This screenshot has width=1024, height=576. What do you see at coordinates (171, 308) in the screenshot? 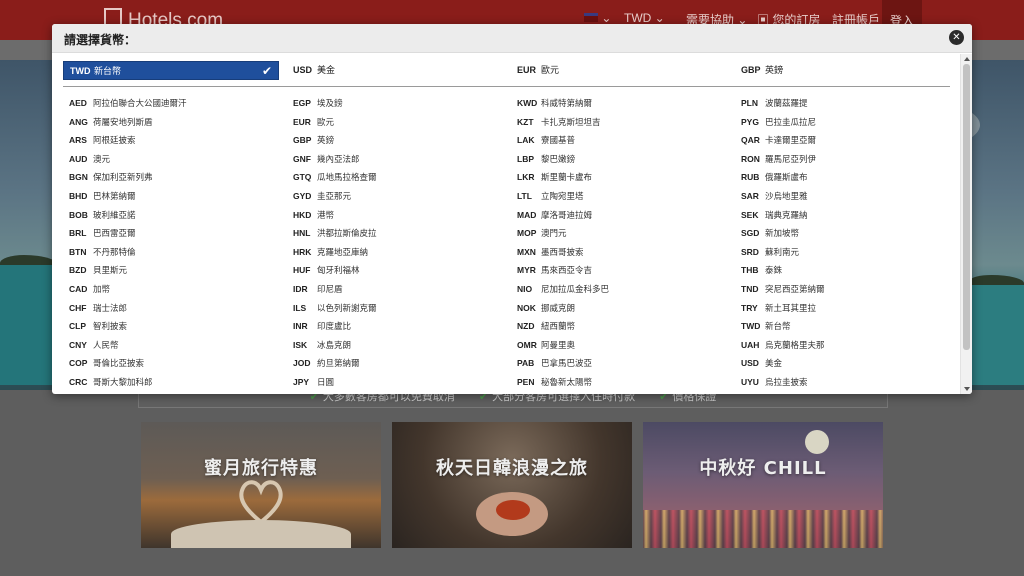
I see `currency-option: CHF 瑞士法郎` at bounding box center [171, 308].